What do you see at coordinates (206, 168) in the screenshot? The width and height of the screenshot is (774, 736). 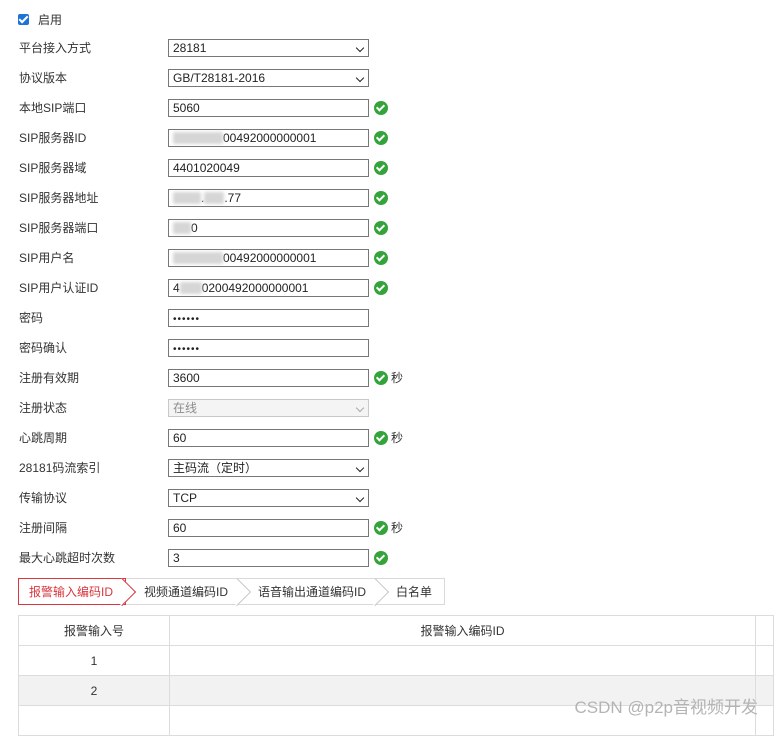 I see `sip-server-domain-value: 4401020049` at bounding box center [206, 168].